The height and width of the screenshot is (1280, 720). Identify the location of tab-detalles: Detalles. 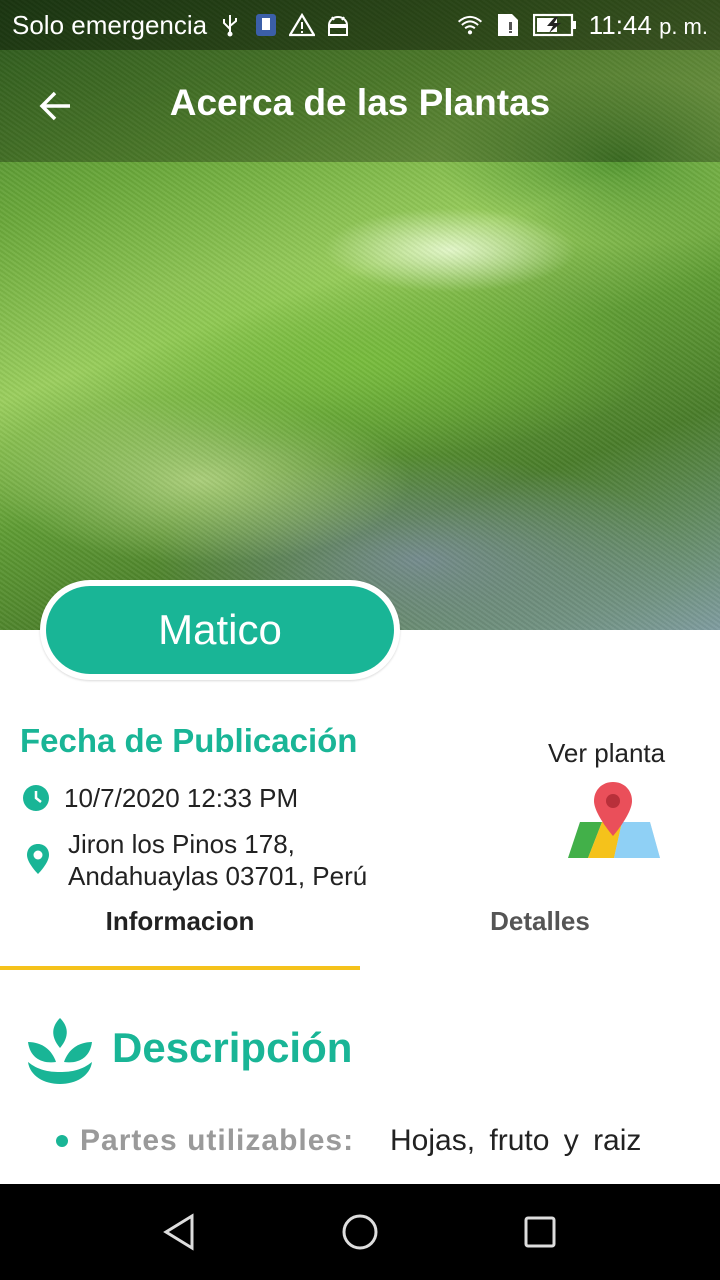
(540, 930).